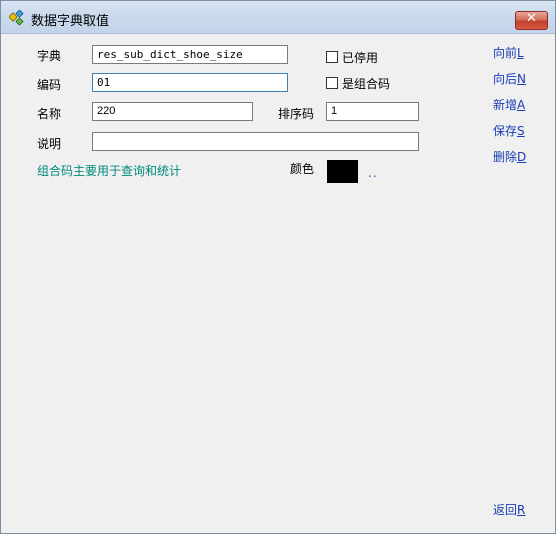 The image size is (556, 534). Describe the element at coordinates (49, 56) in the screenshot. I see `dict-label: 字典` at that location.